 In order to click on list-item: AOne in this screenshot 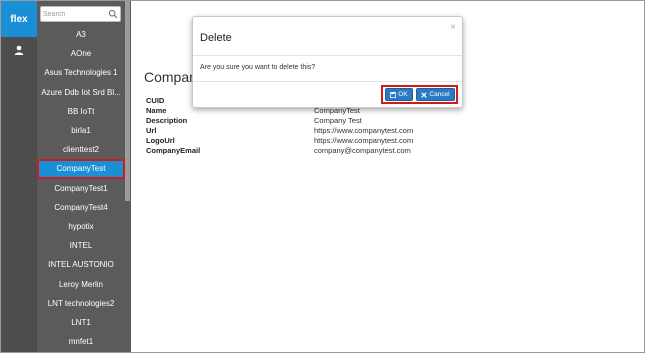, I will do `click(81, 53)`.